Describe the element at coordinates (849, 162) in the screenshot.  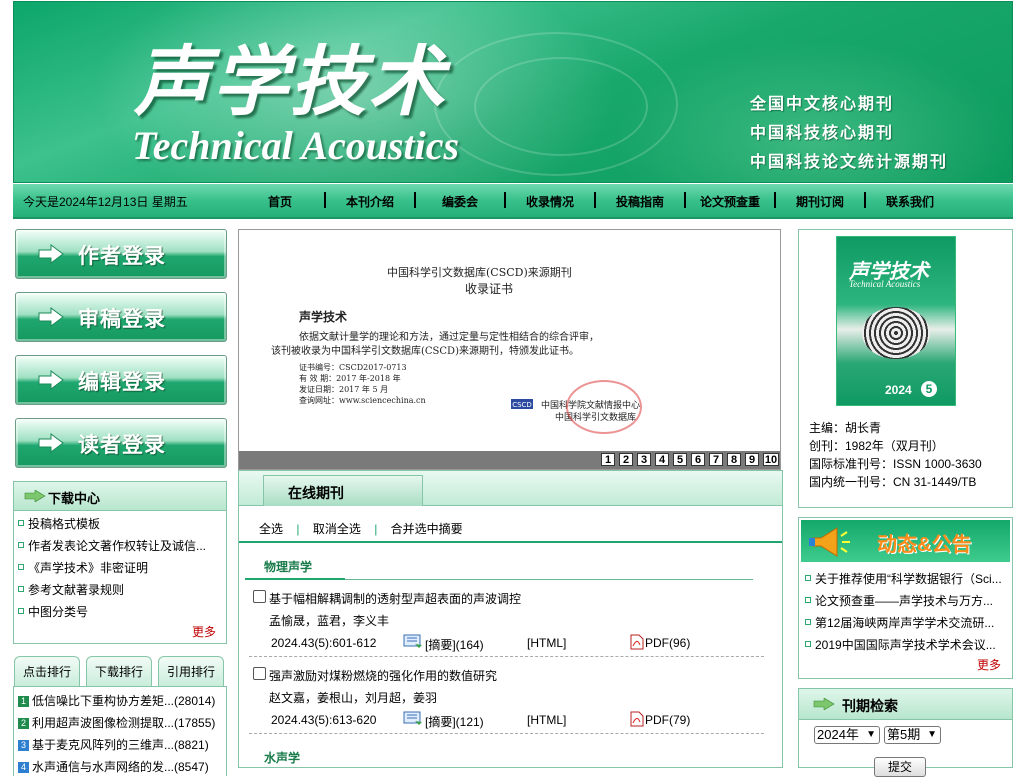
I see `slogan: 中国科技论文统计源期刊` at that location.